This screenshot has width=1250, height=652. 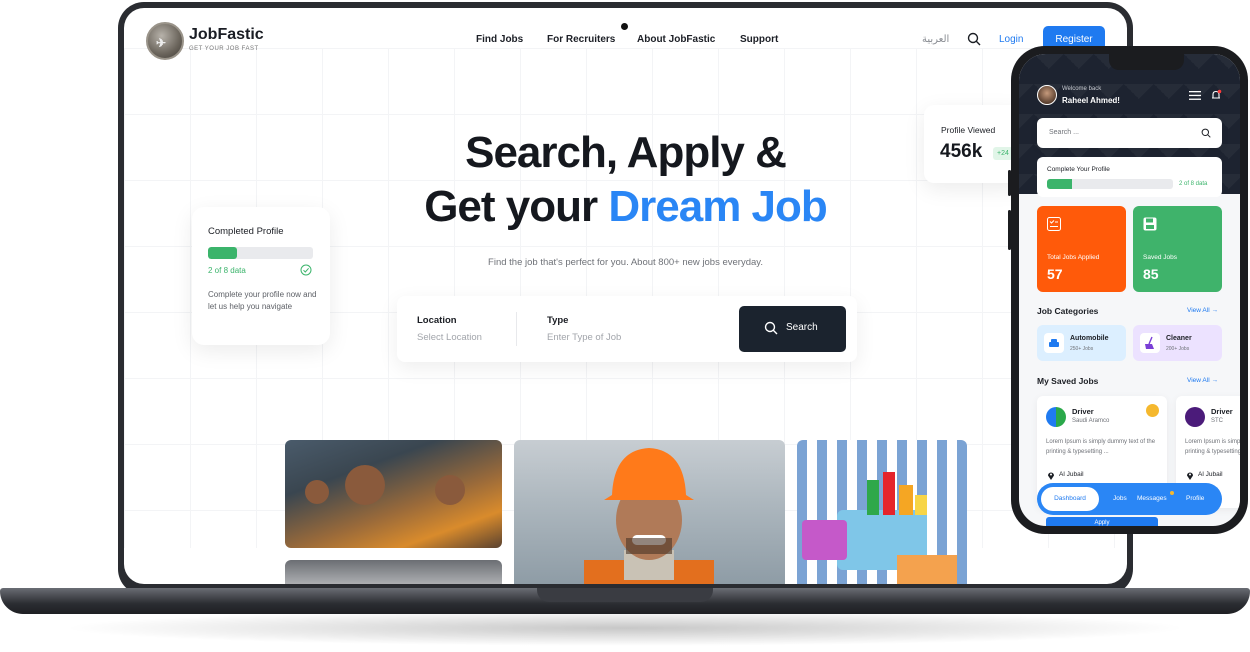 I want to click on divider, so click(x=516, y=329).